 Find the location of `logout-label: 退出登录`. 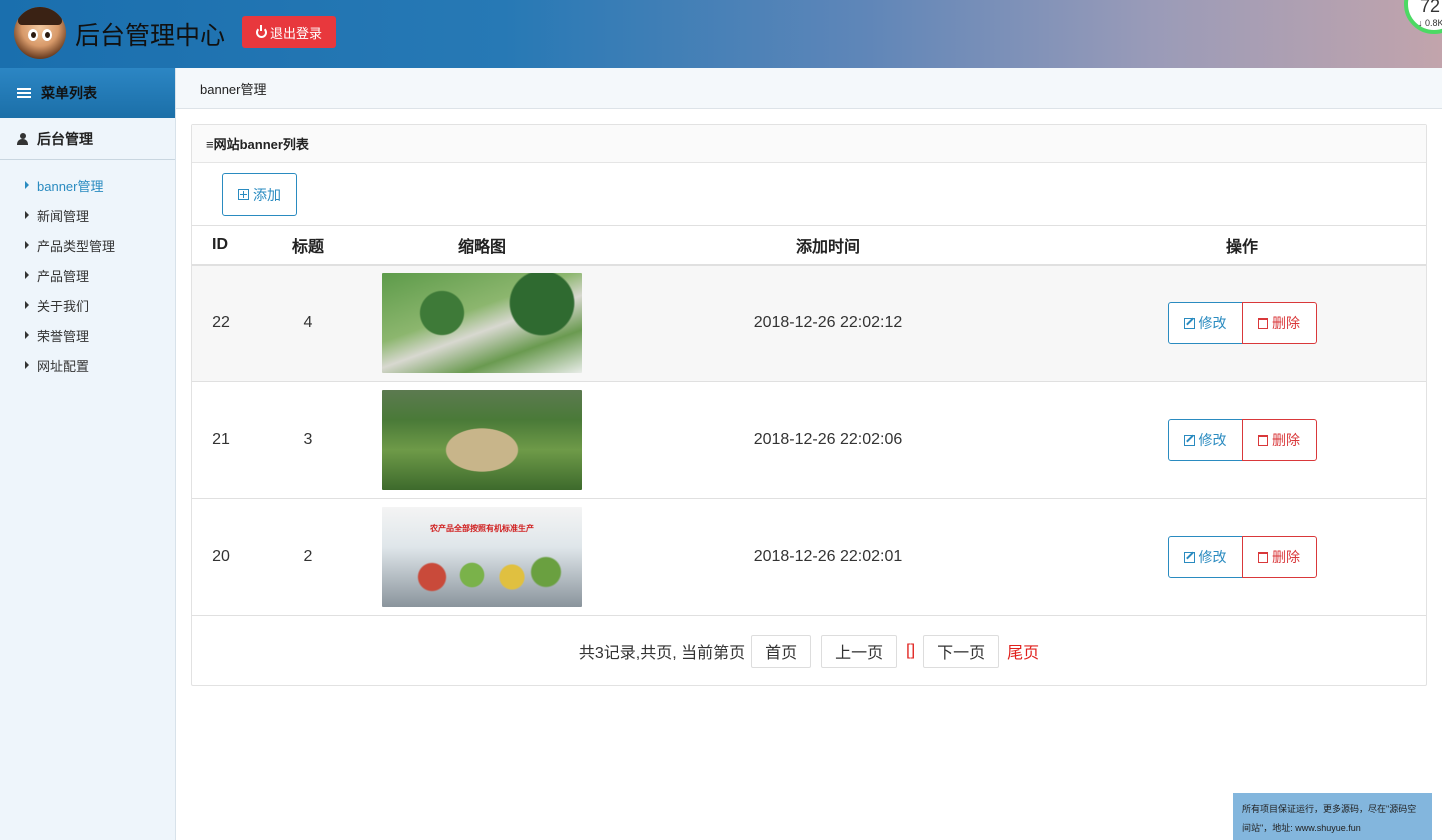

logout-label: 退出登录 is located at coordinates (295, 33).